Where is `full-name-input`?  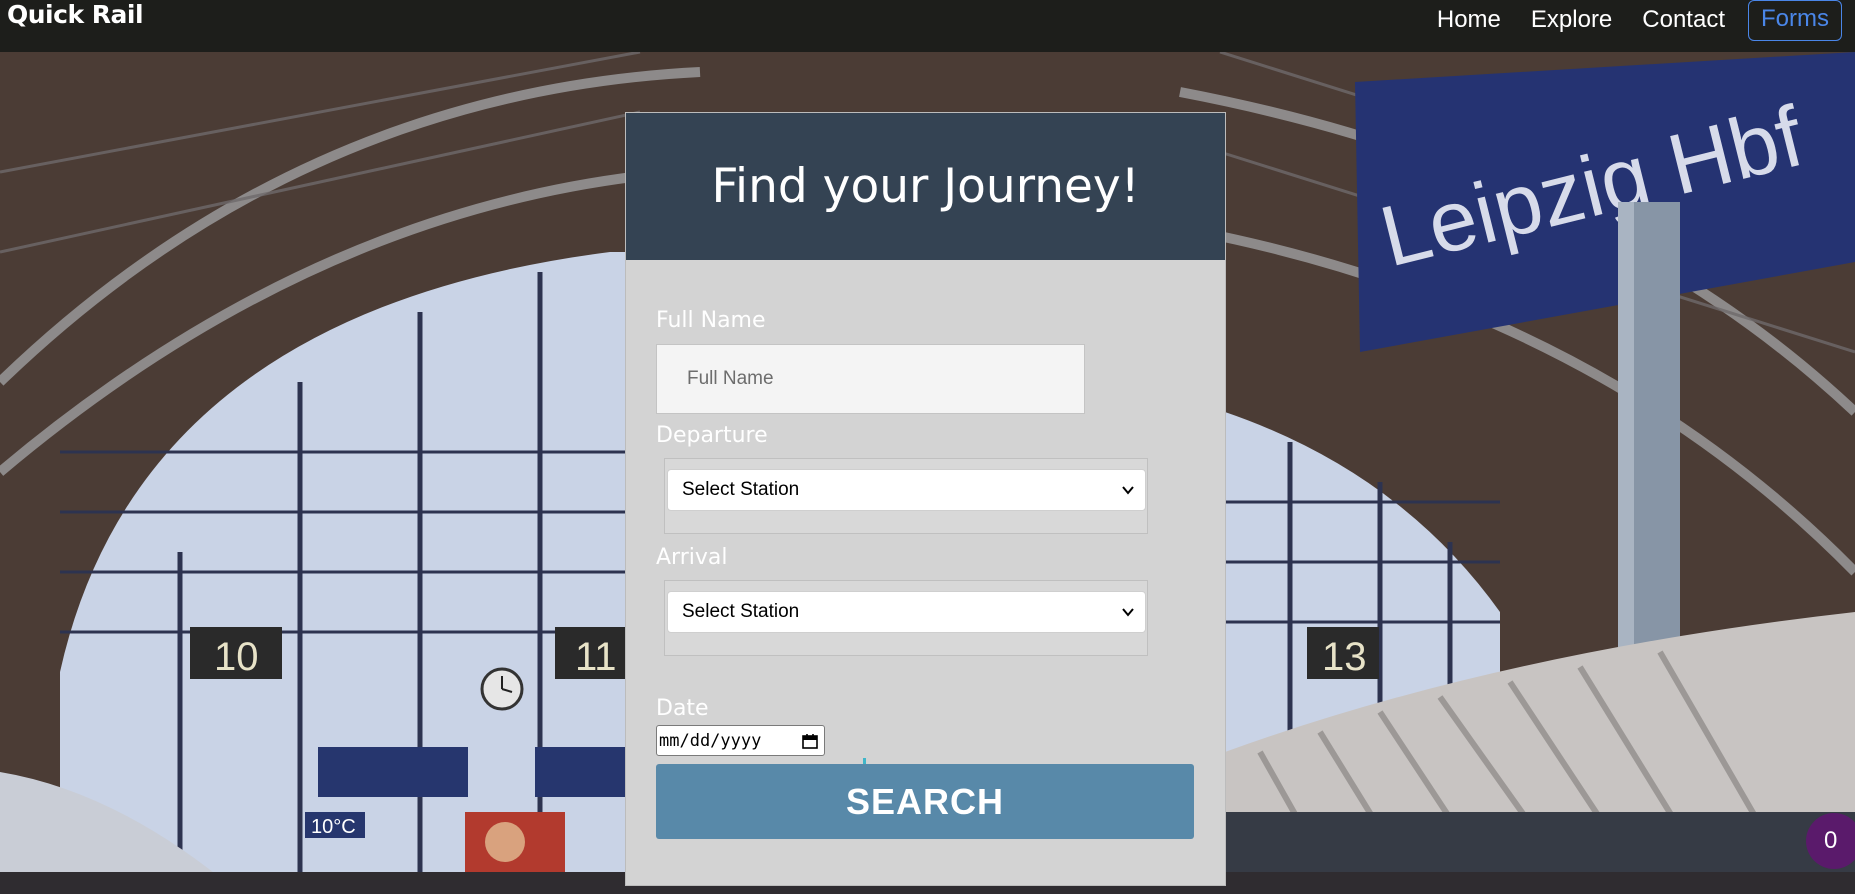 full-name-input is located at coordinates (870, 379).